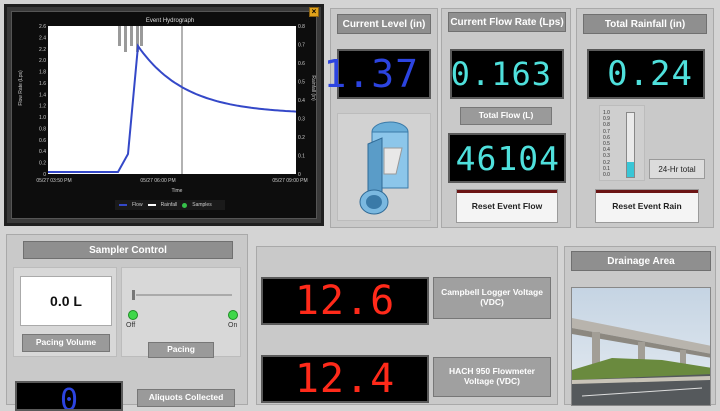 This screenshot has height=411, width=720. Describe the element at coordinates (492, 377) in the screenshot. I see `hach-voltage-label: HACH 950 Flowmeter Voltage (VDC)` at that location.